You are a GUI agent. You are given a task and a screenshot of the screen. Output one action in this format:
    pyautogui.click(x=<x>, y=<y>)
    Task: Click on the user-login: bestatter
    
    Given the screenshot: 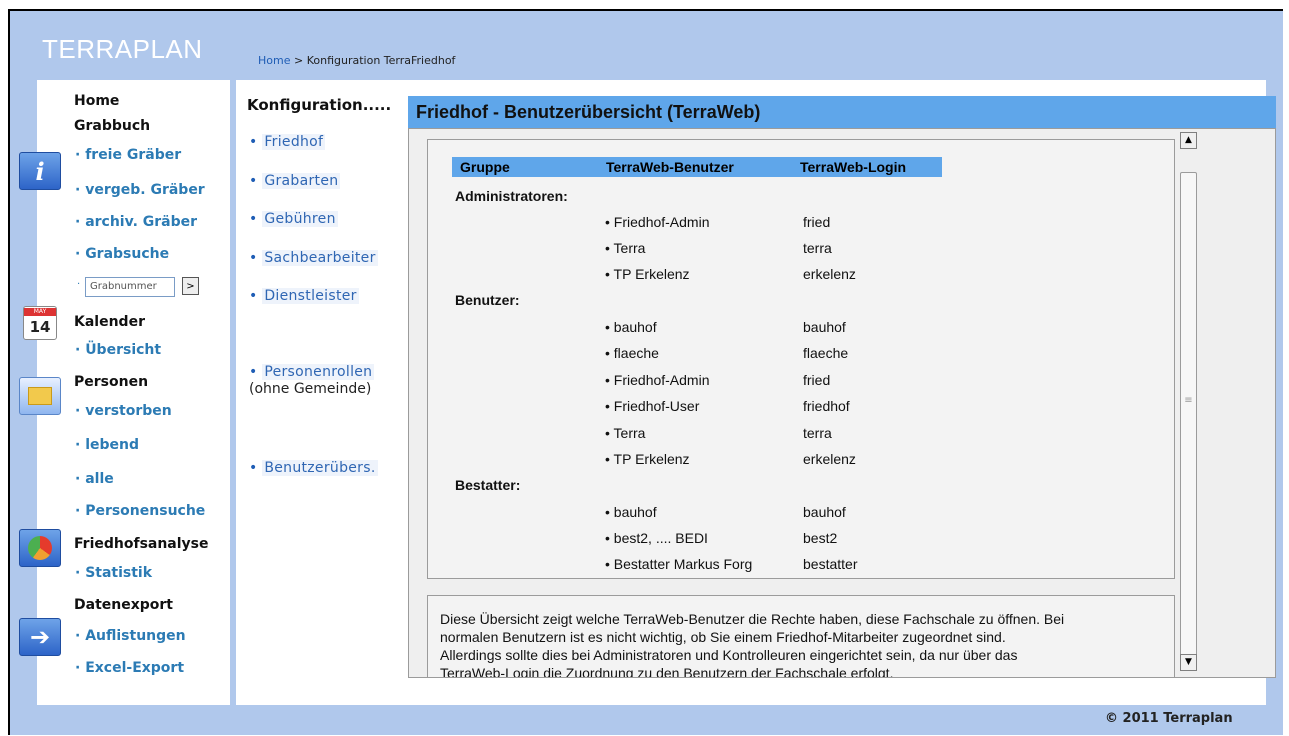 What is the action you would take?
    pyautogui.click(x=830, y=564)
    